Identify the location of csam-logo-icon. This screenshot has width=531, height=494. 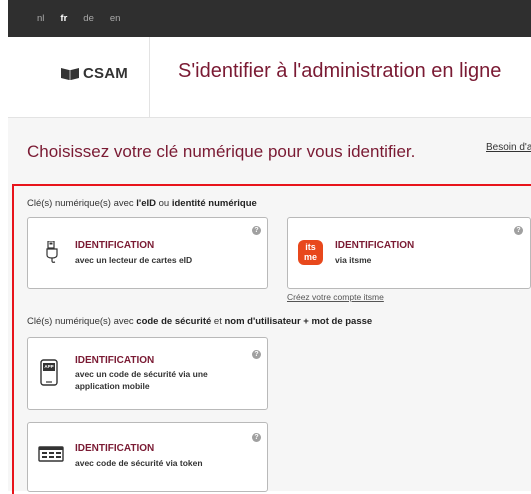
(70, 73).